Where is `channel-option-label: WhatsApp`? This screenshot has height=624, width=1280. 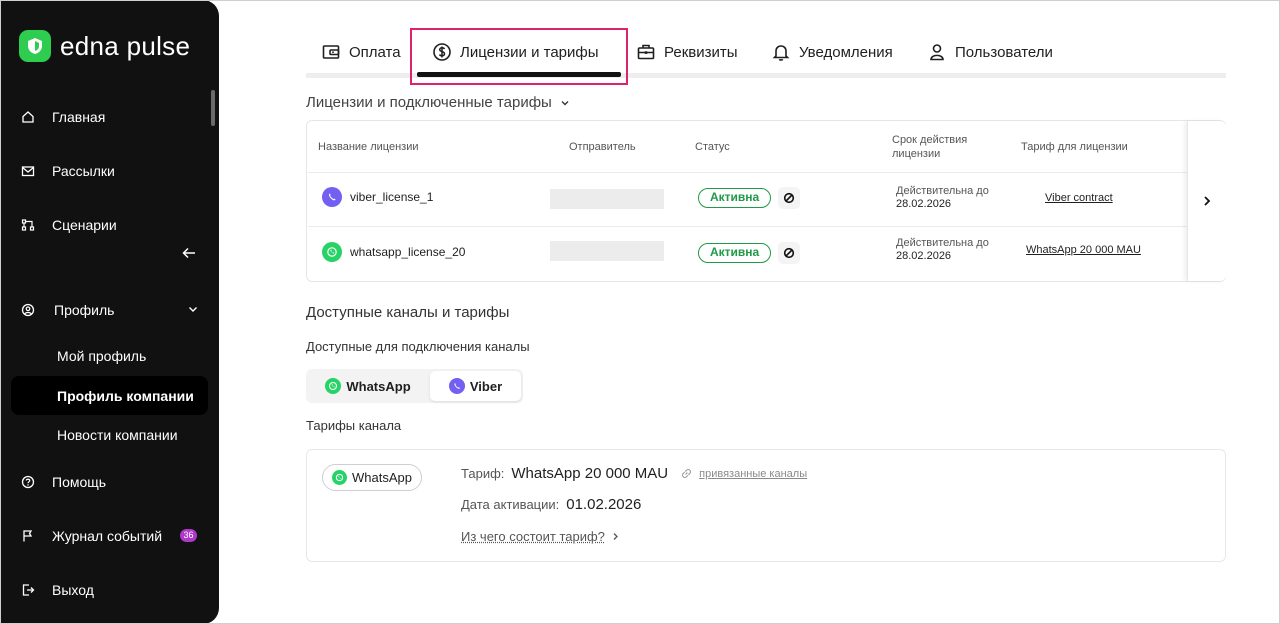 channel-option-label: WhatsApp is located at coordinates (378, 386).